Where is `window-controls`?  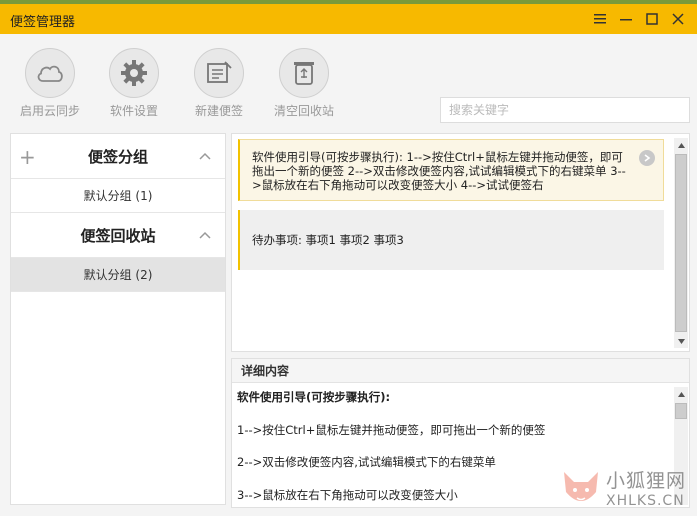 window-controls is located at coordinates (639, 19).